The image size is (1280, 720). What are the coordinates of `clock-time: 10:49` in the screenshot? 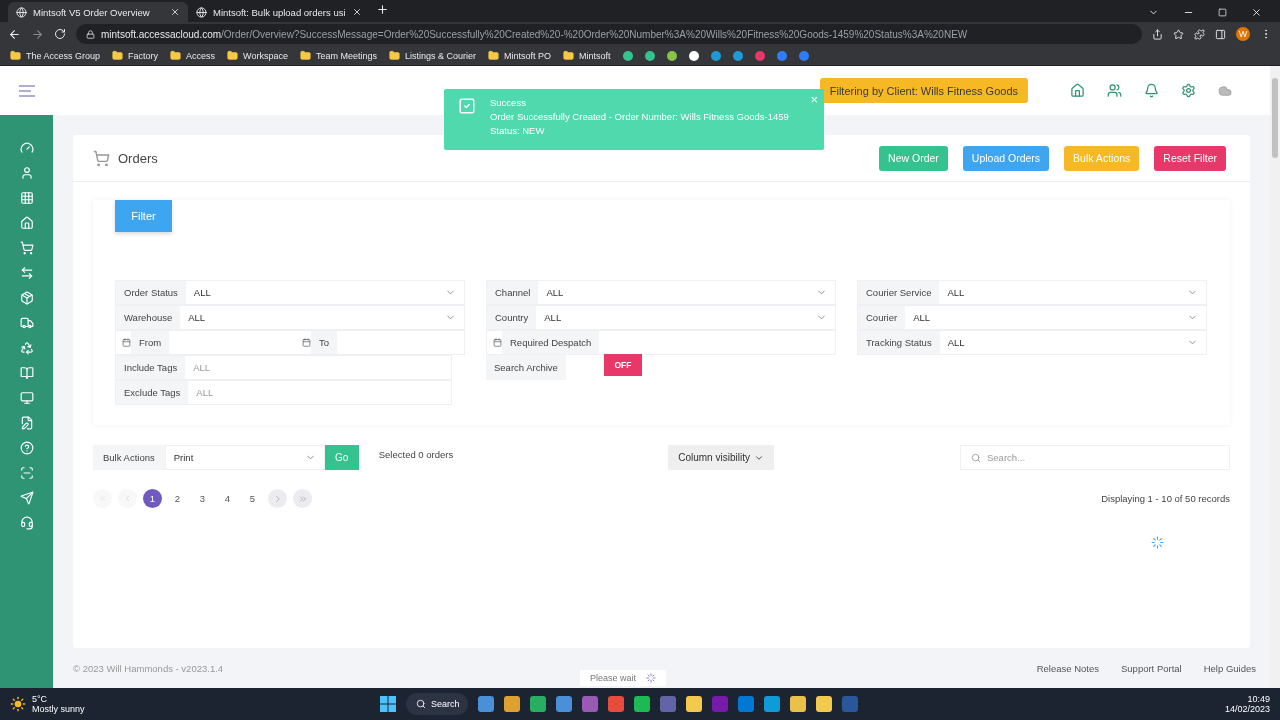 It's located at (1258, 699).